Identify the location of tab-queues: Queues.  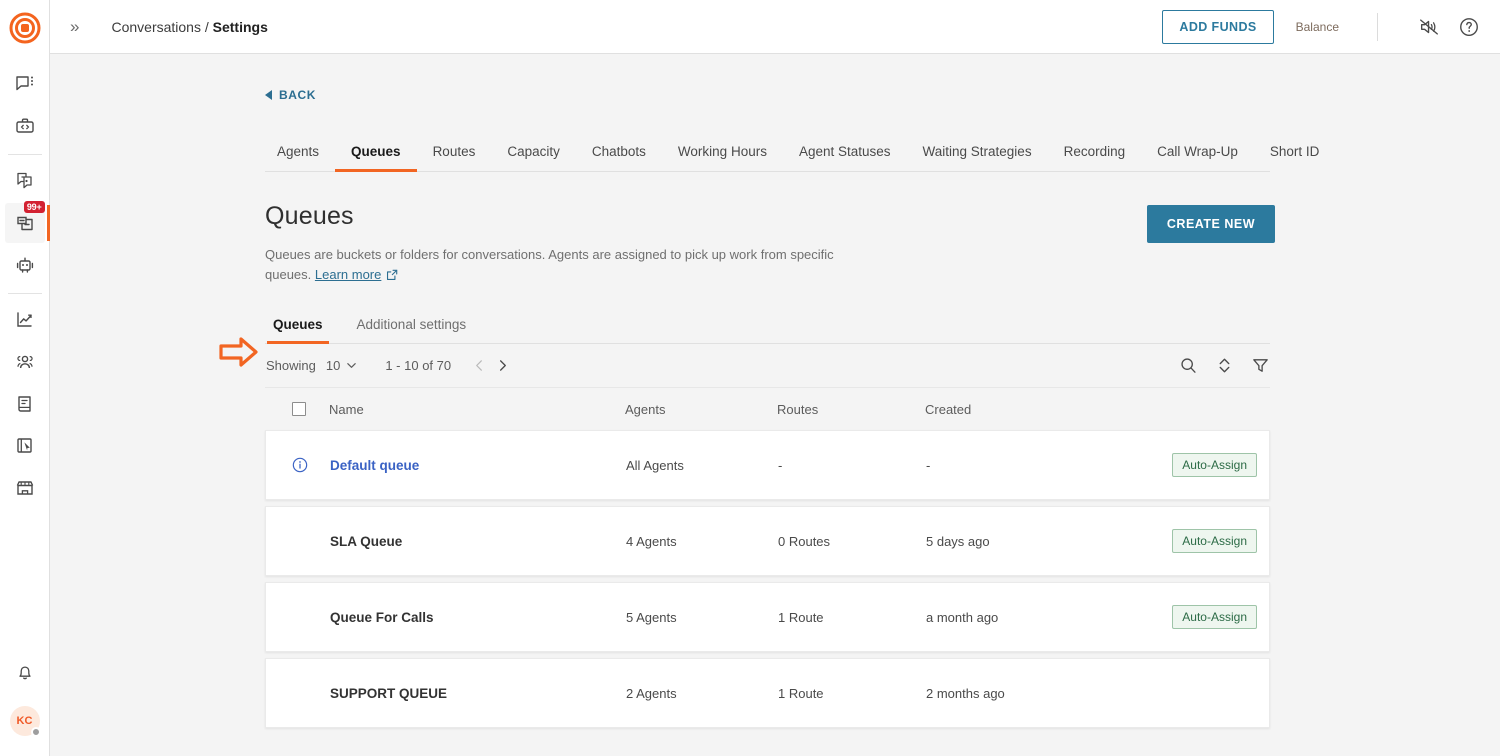
(376, 155).